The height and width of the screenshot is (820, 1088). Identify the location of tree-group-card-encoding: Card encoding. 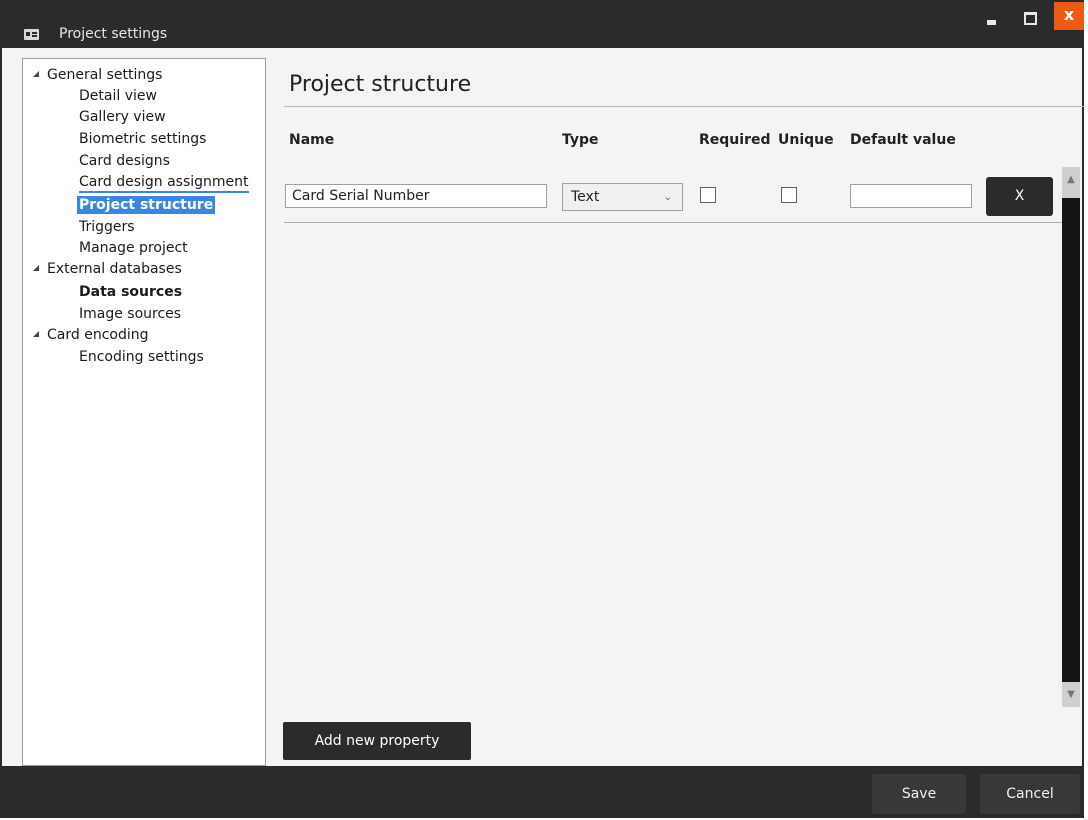
(91, 335).